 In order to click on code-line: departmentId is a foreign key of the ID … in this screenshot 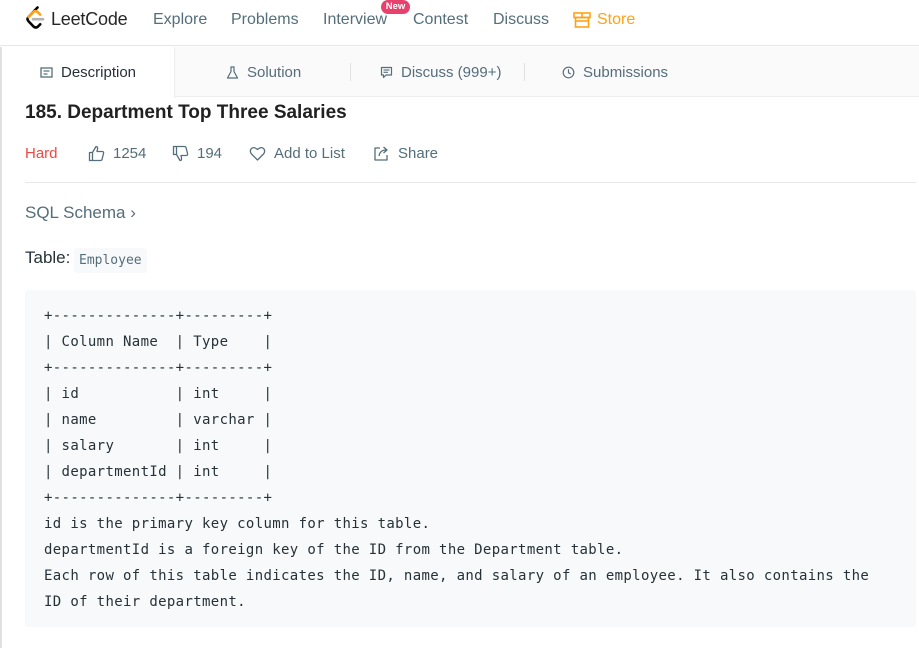, I will do `click(334, 550)`.